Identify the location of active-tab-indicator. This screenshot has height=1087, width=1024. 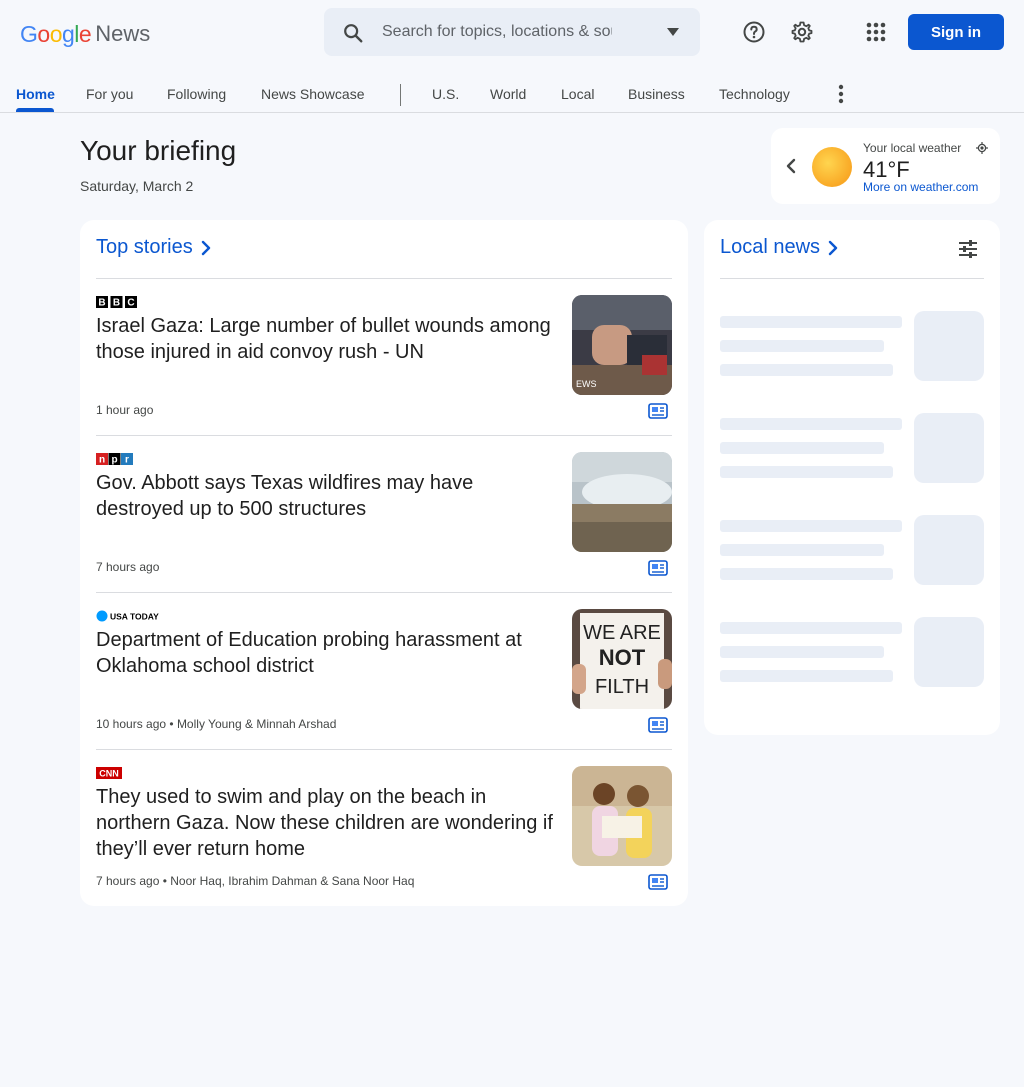
(35, 110).